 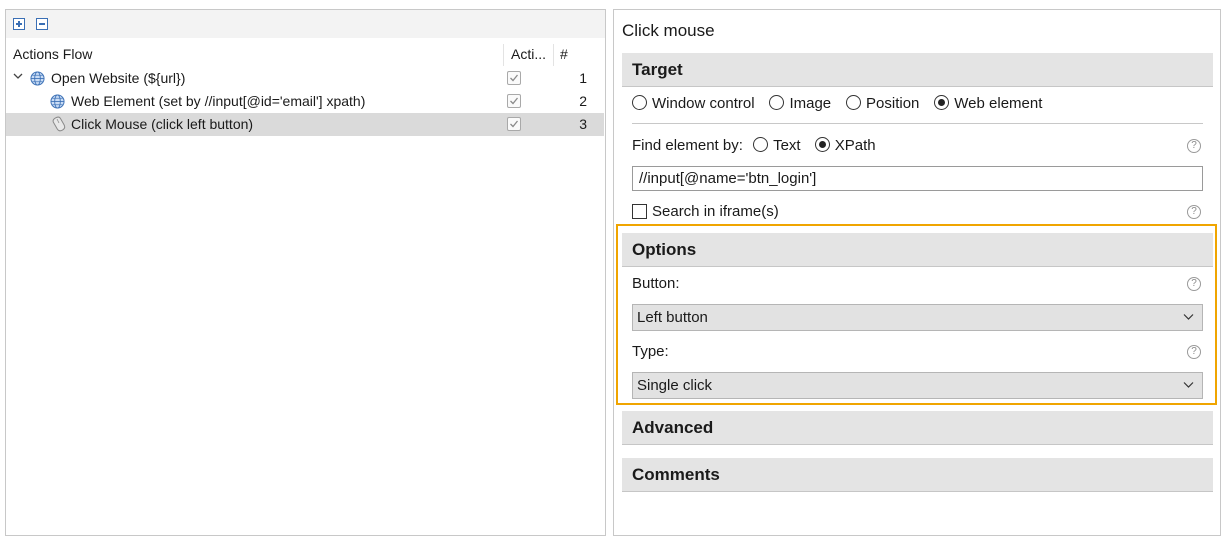 What do you see at coordinates (917, 123) in the screenshot?
I see `divider` at bounding box center [917, 123].